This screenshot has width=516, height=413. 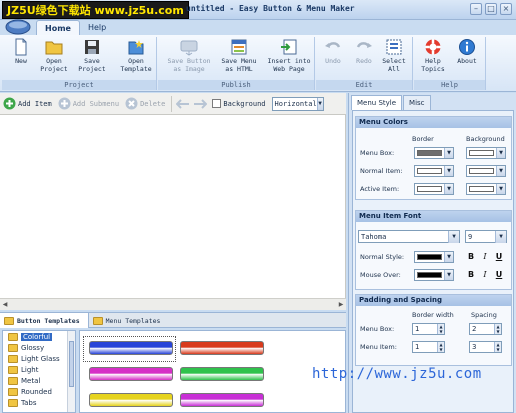 What do you see at coordinates (486, 153) in the screenshot?
I see `menu-box-background-color-picker: ▼` at bounding box center [486, 153].